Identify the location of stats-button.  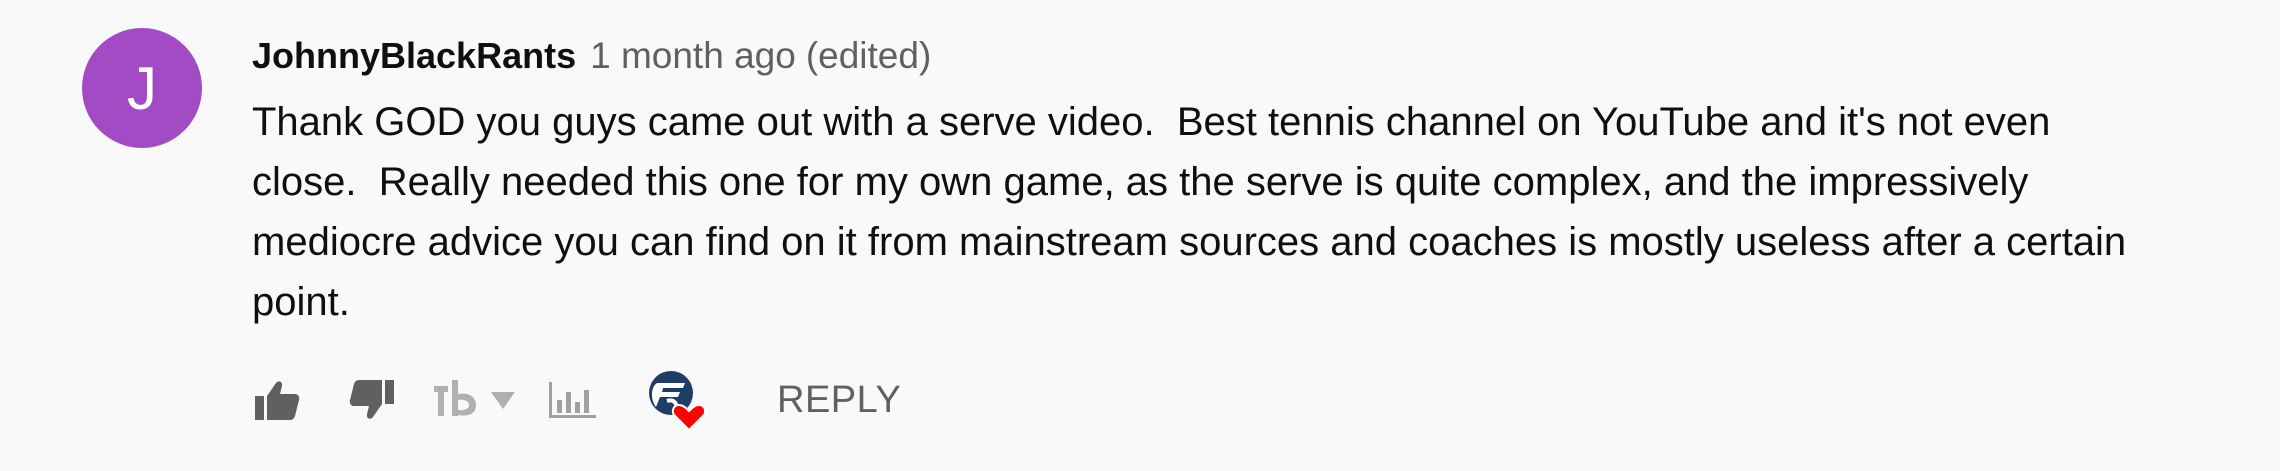
(572, 400).